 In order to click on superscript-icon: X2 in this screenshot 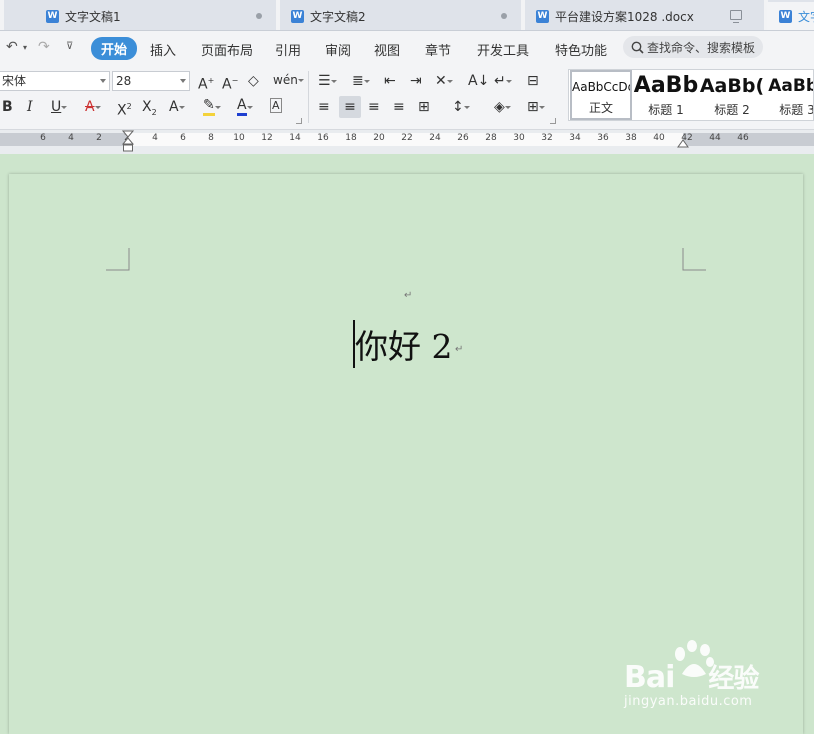, I will do `click(124, 109)`.